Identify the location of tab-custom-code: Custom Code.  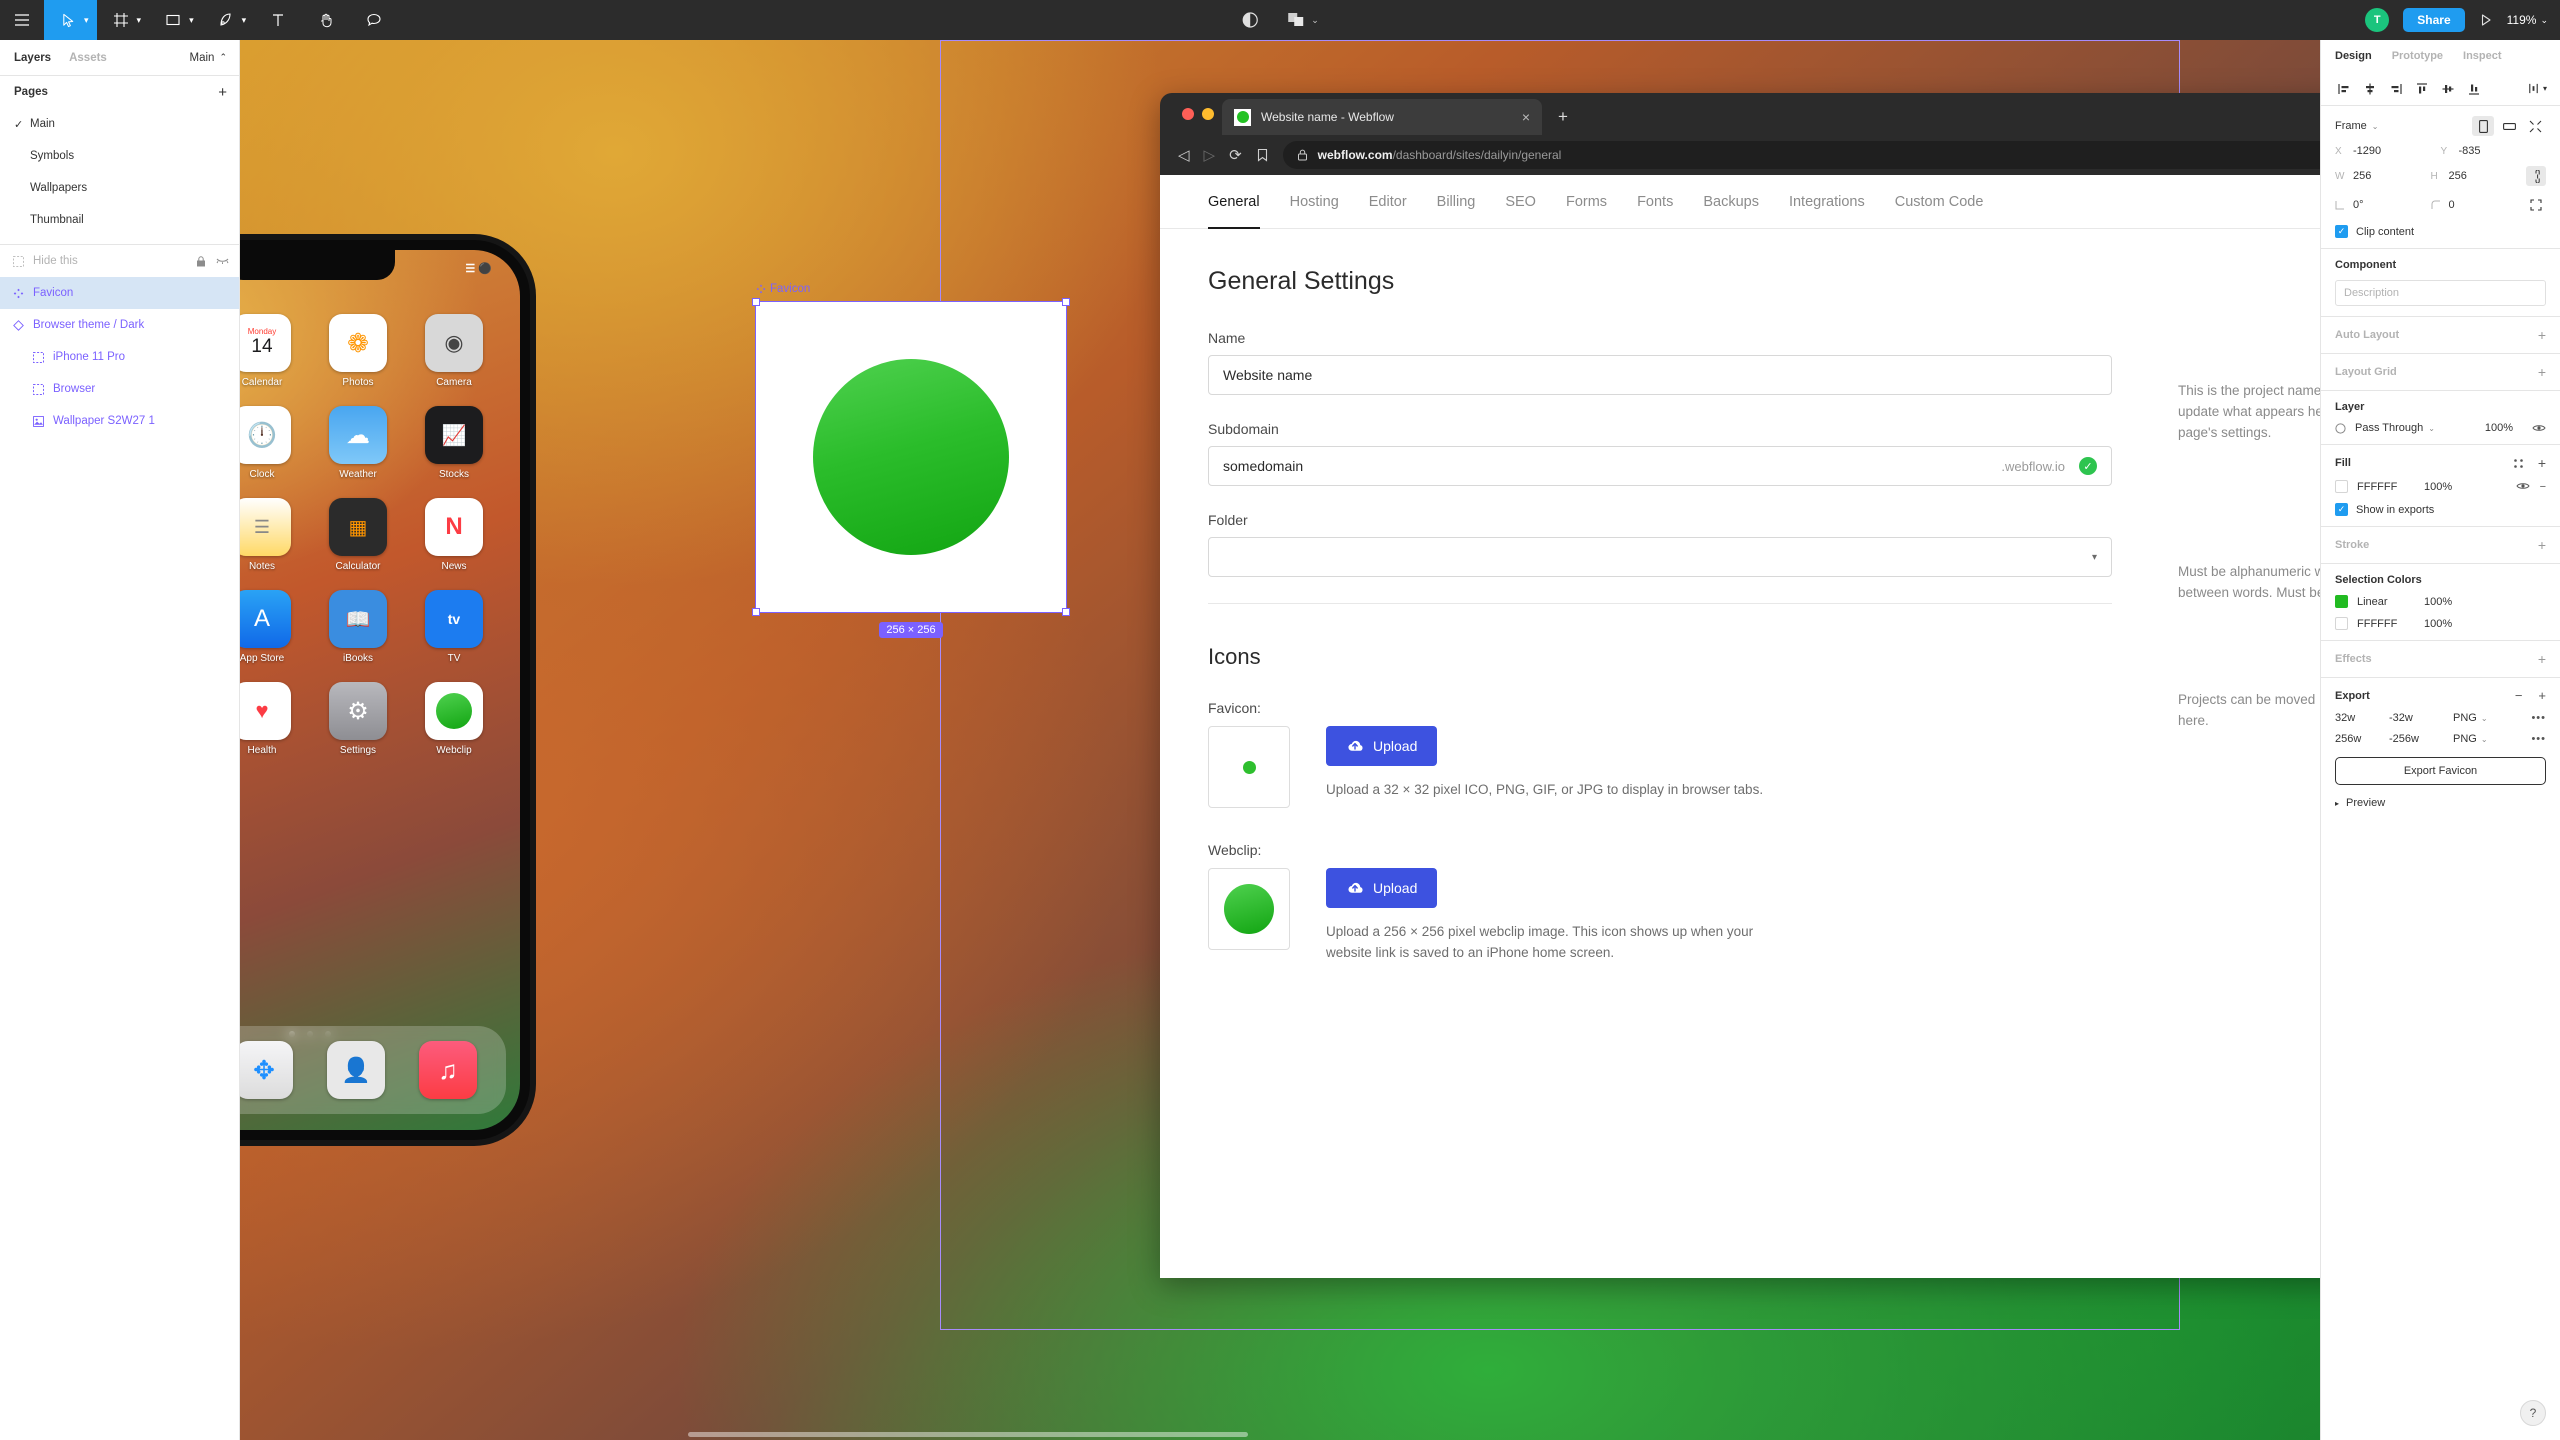
(1939, 202).